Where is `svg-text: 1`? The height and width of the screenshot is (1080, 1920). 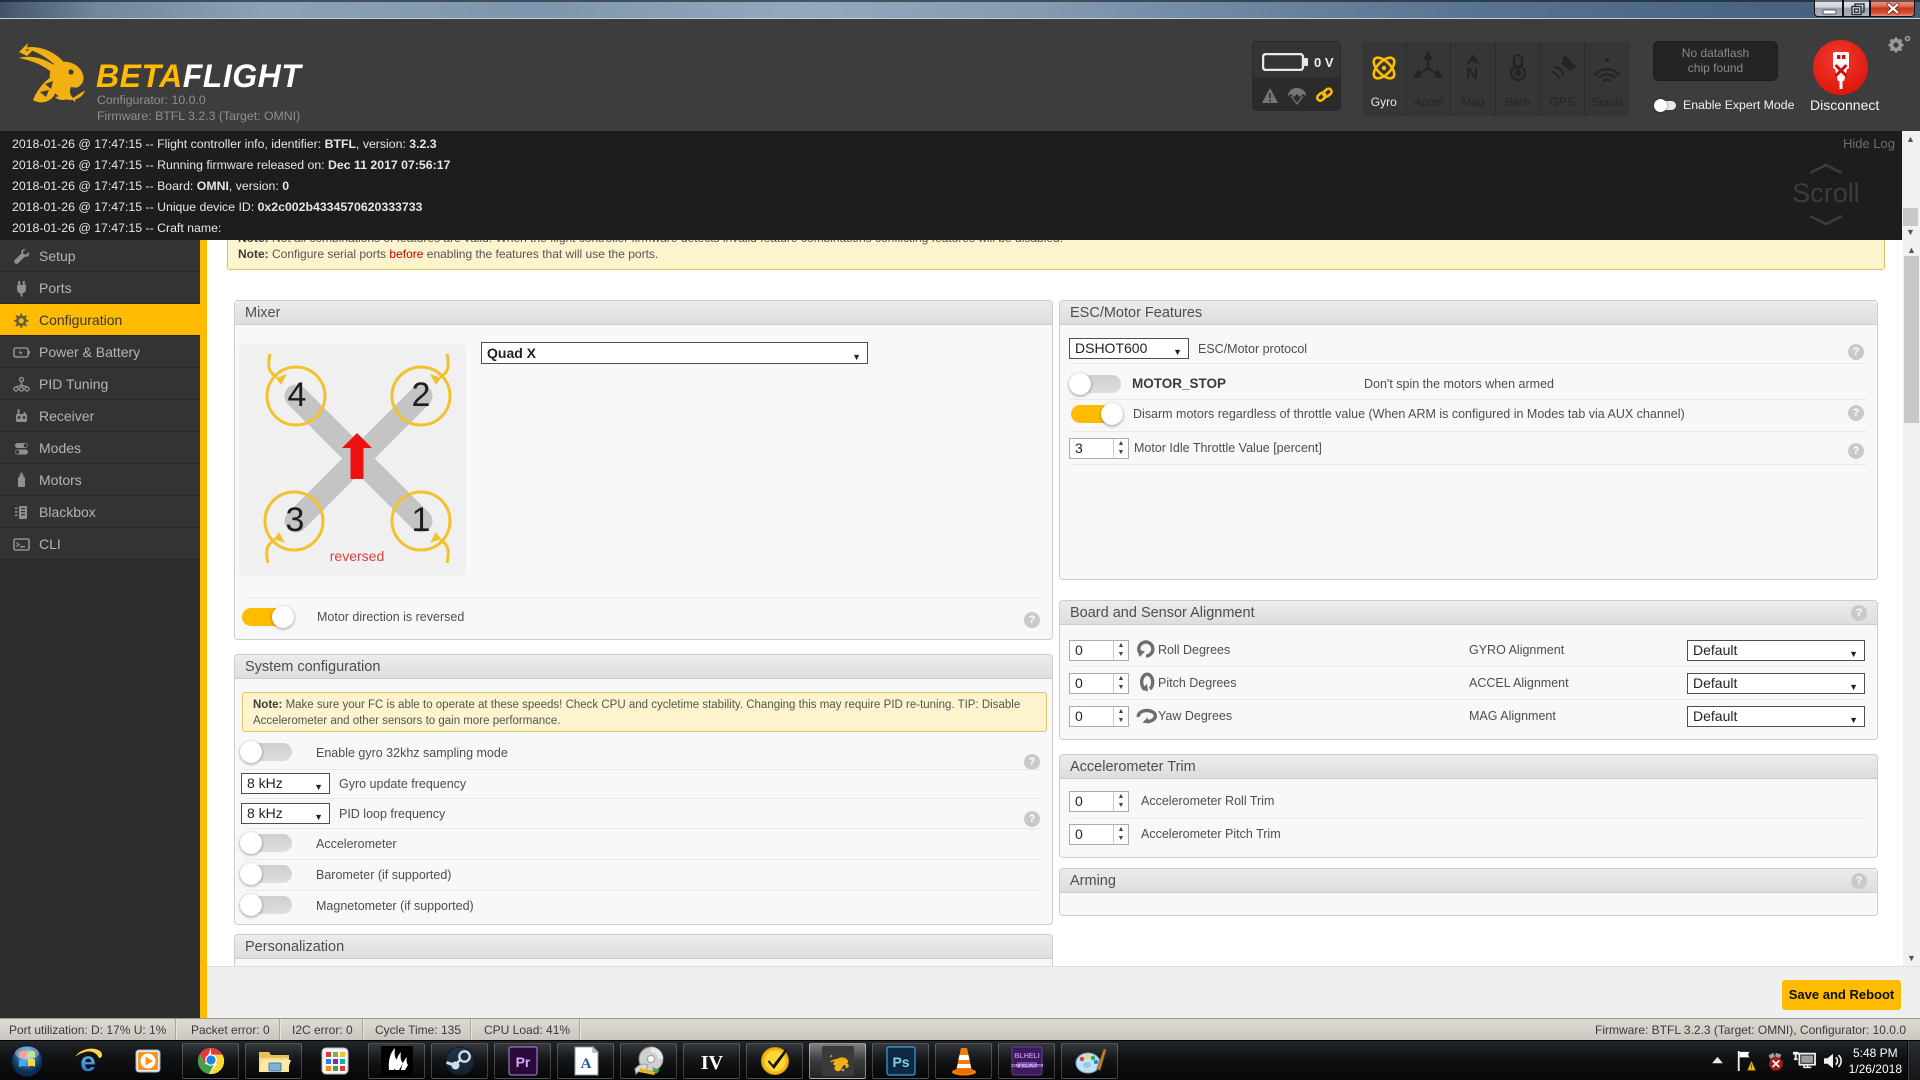
svg-text: 1 is located at coordinates (421, 520).